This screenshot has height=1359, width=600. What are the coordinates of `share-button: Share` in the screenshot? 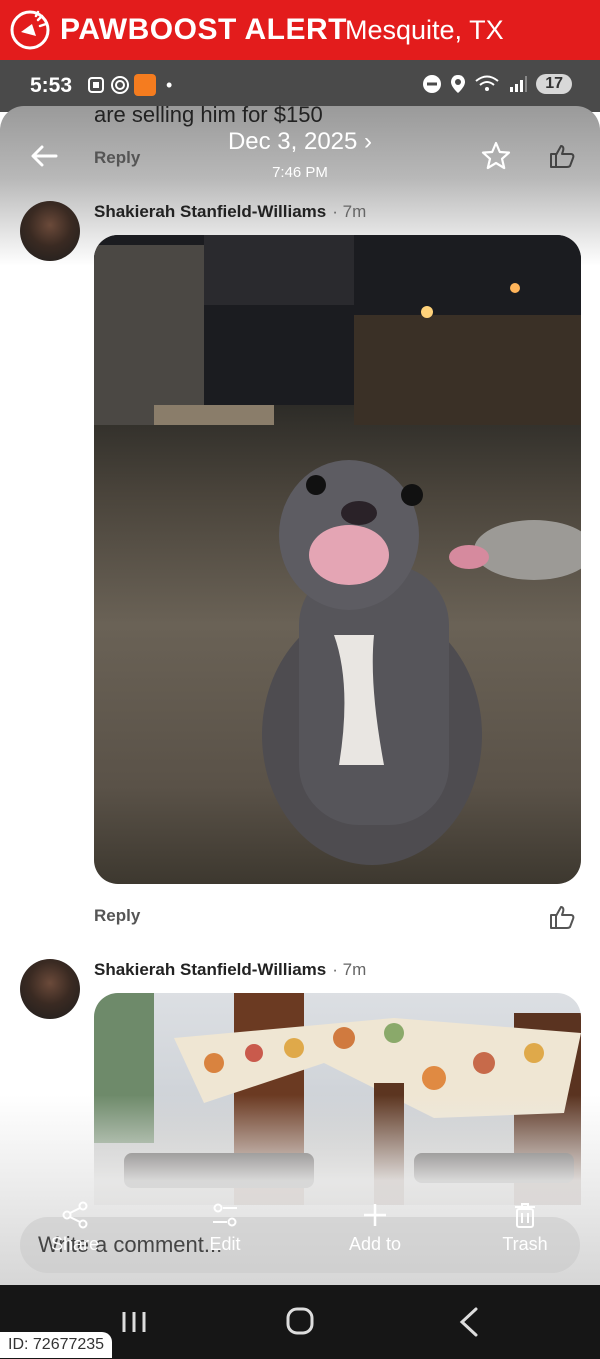 It's located at (75, 1227).